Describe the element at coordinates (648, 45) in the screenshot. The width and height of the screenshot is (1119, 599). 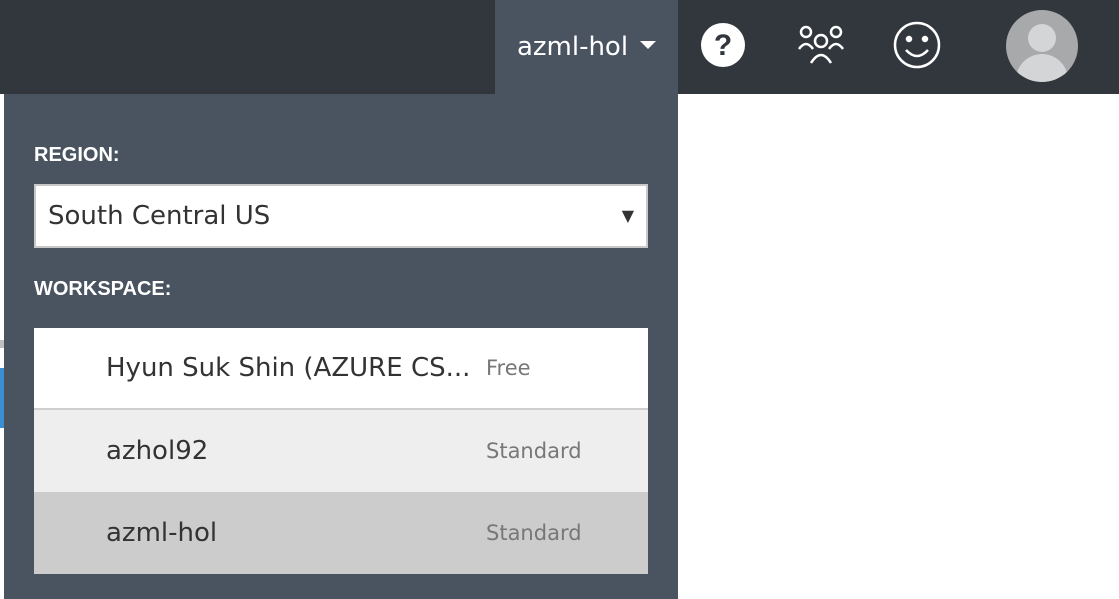
I see `caret-down-icon` at that location.